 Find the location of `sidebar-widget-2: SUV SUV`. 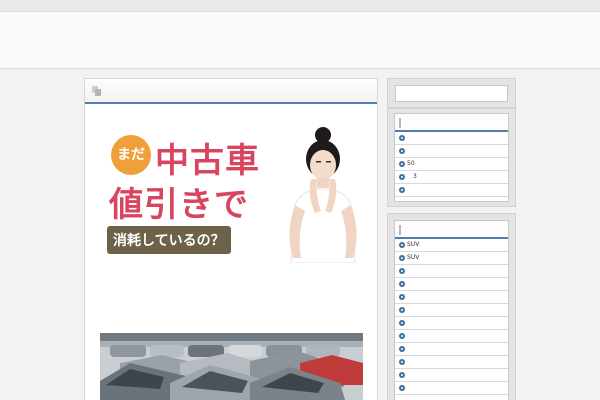

sidebar-widget-2: SUV SUV is located at coordinates (451, 306).